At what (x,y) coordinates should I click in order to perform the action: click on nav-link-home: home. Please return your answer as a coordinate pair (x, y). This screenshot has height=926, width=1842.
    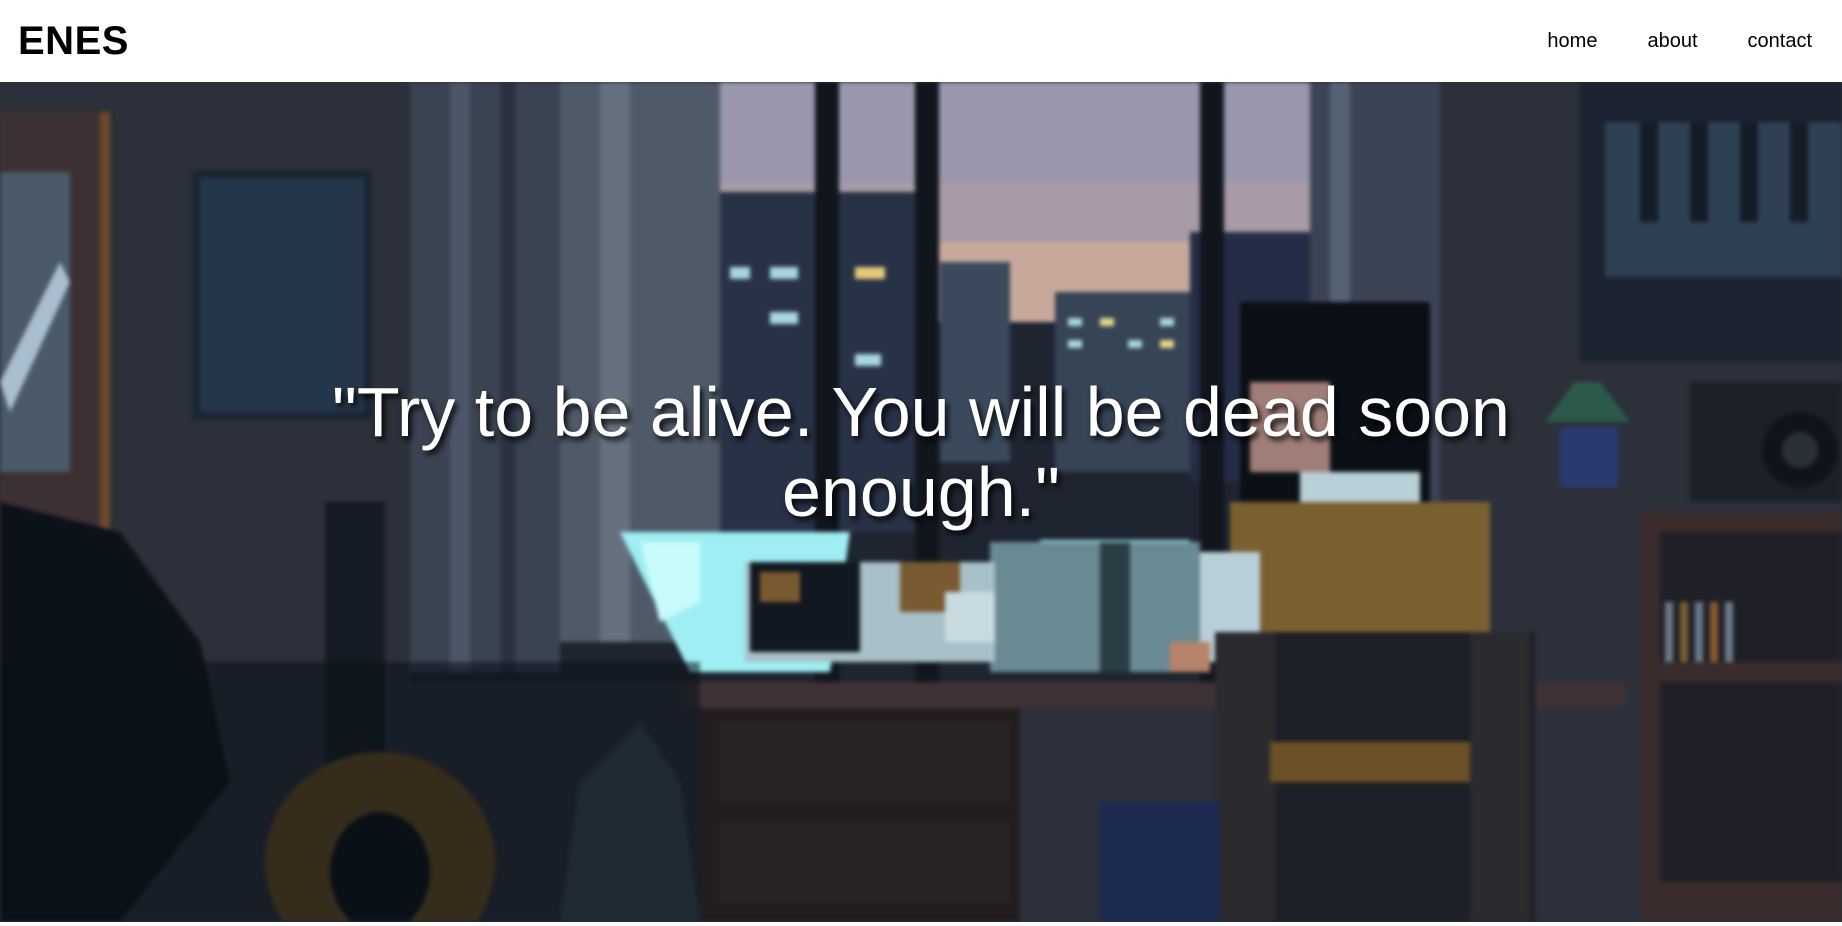
    Looking at the image, I should click on (1572, 41).